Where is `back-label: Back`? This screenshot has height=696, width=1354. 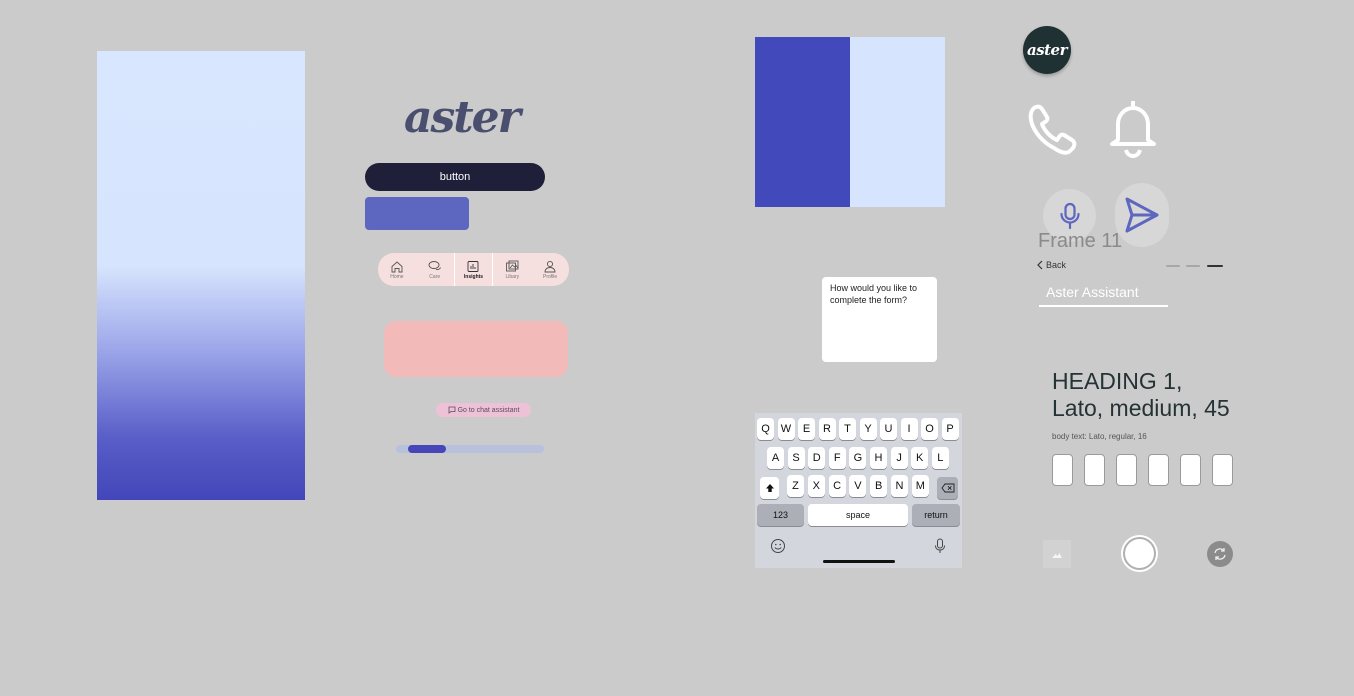 back-label: Back is located at coordinates (1056, 265).